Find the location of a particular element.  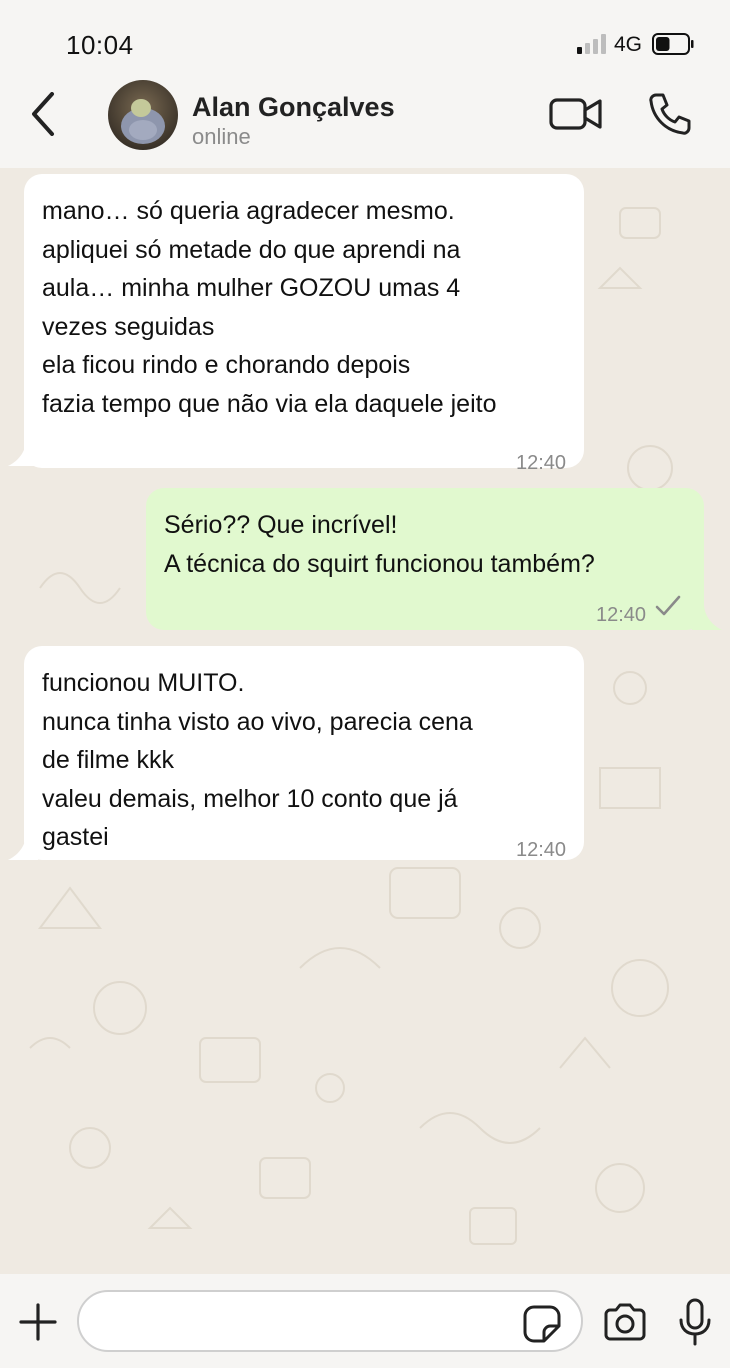

message-text-line: A técnica do squirt funcionou também? is located at coordinates (379, 563).